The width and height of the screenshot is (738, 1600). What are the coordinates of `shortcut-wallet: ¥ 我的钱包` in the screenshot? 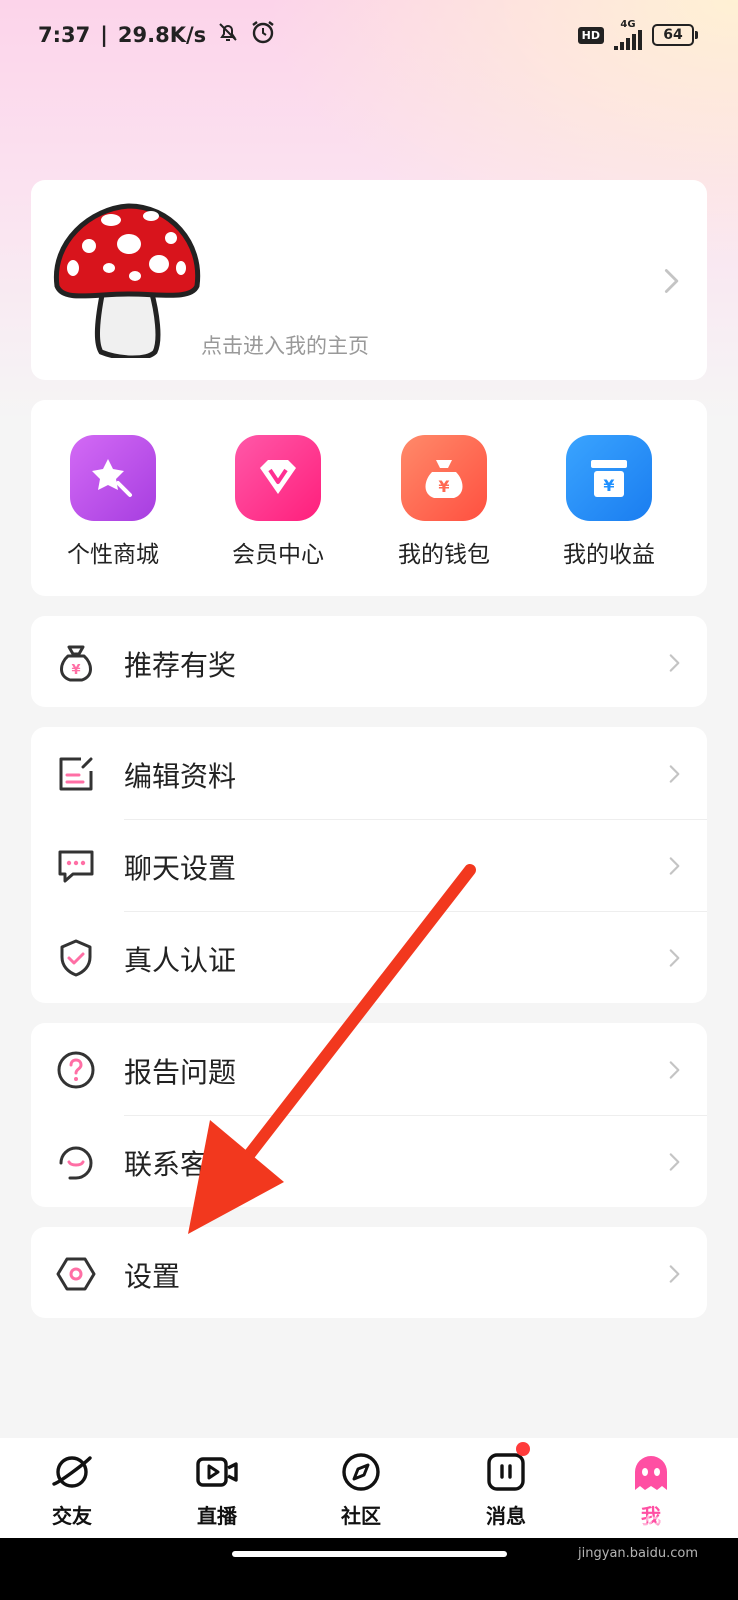 It's located at (444, 502).